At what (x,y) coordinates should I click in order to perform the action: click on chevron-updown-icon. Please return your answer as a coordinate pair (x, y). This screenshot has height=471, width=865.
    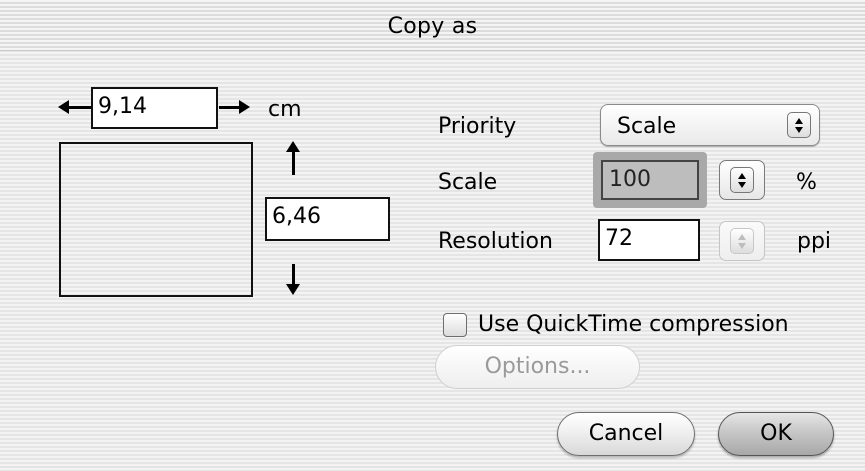
    Looking at the image, I should click on (799, 125).